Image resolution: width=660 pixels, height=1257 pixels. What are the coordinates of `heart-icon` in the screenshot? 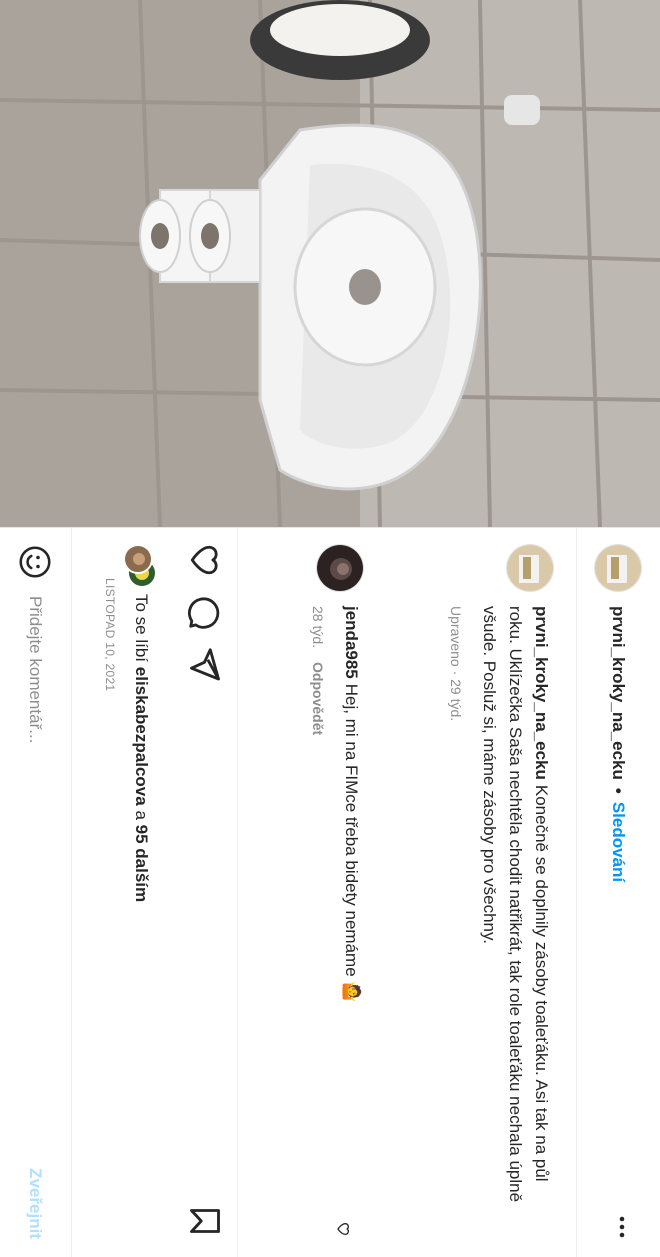 It's located at (203, 562).